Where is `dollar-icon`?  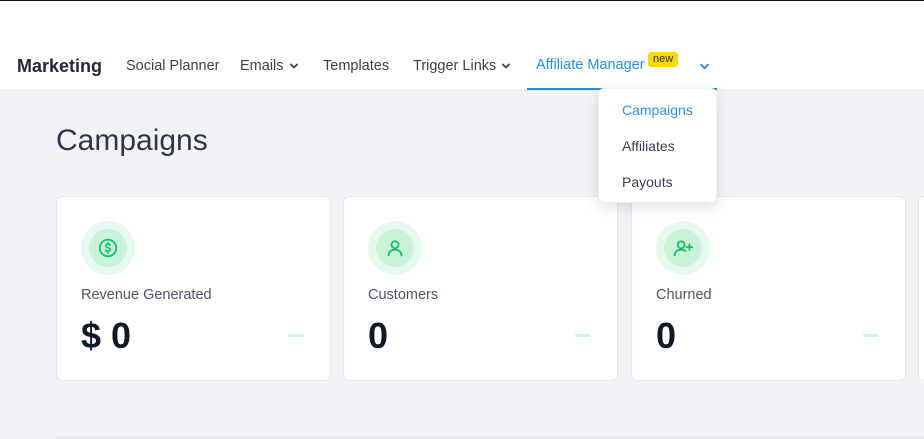
dollar-icon is located at coordinates (108, 248).